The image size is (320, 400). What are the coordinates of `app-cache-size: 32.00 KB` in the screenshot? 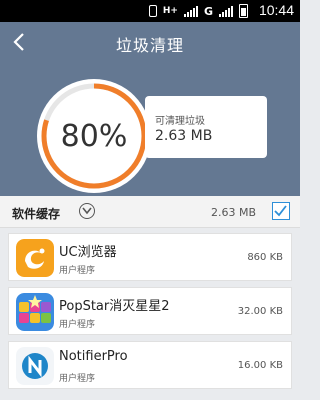 It's located at (260, 311).